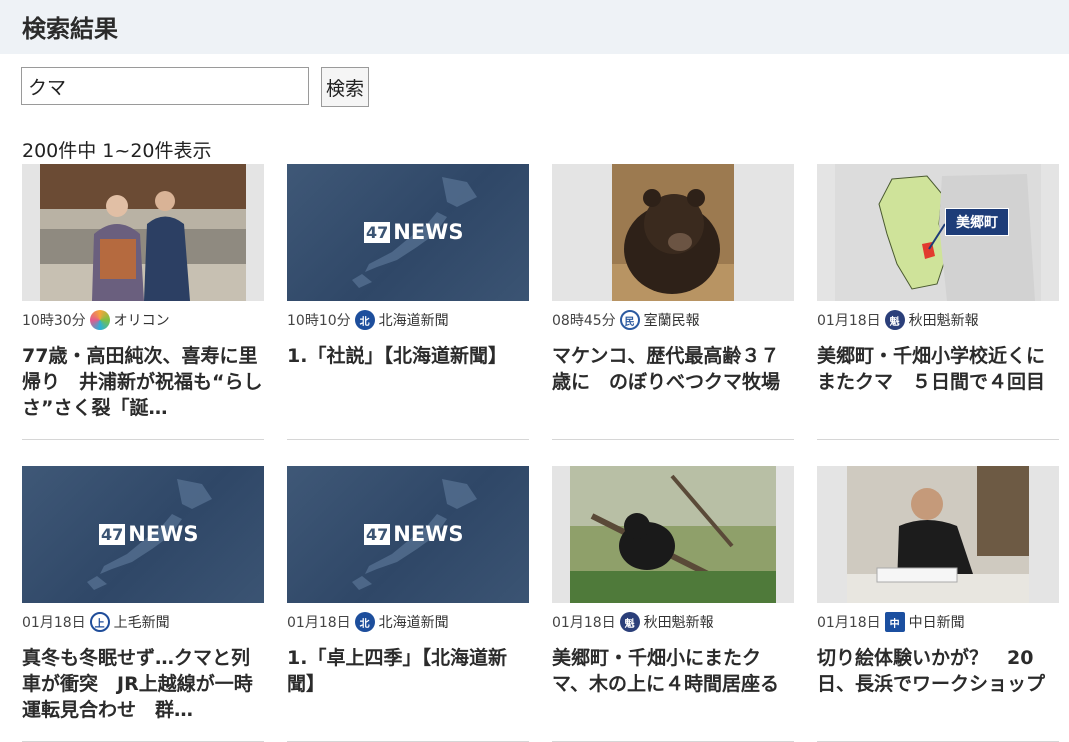 This screenshot has height=742, width=1069. What do you see at coordinates (408, 356) in the screenshot?
I see `article-title: 1.「社説」【北海道新聞】` at bounding box center [408, 356].